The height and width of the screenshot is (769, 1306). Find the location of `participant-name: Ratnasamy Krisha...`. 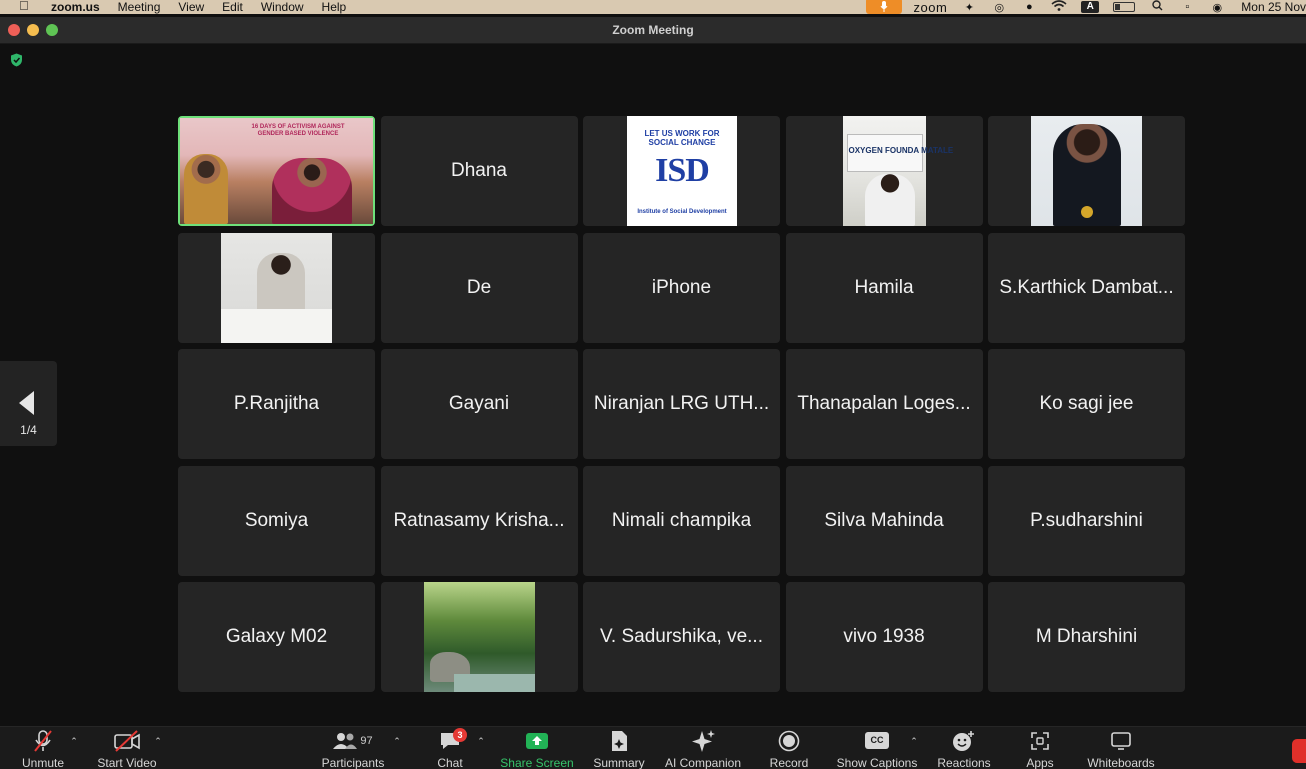

participant-name: Ratnasamy Krisha... is located at coordinates (479, 520).